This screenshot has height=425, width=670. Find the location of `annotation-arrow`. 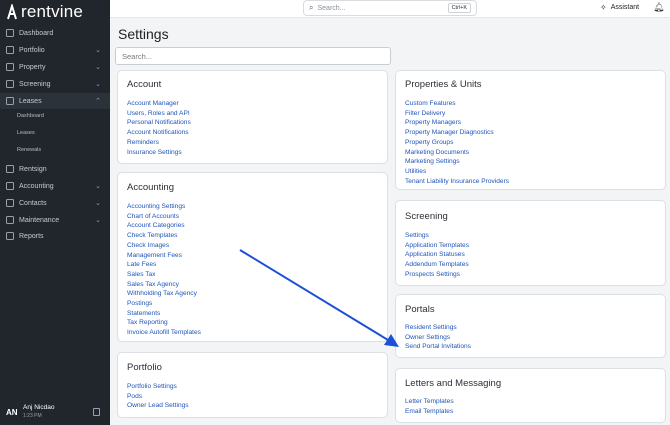

annotation-arrow is located at coordinates (319, 298).